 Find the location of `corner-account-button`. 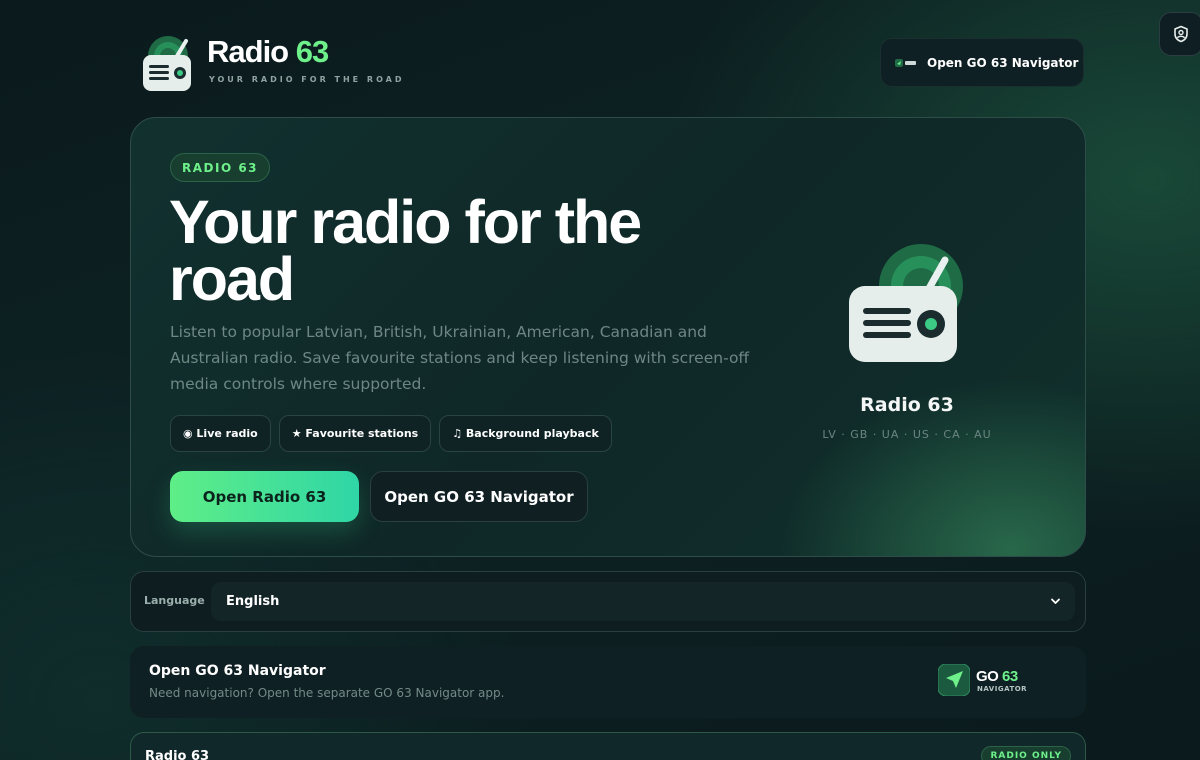

corner-account-button is located at coordinates (1179, 34).